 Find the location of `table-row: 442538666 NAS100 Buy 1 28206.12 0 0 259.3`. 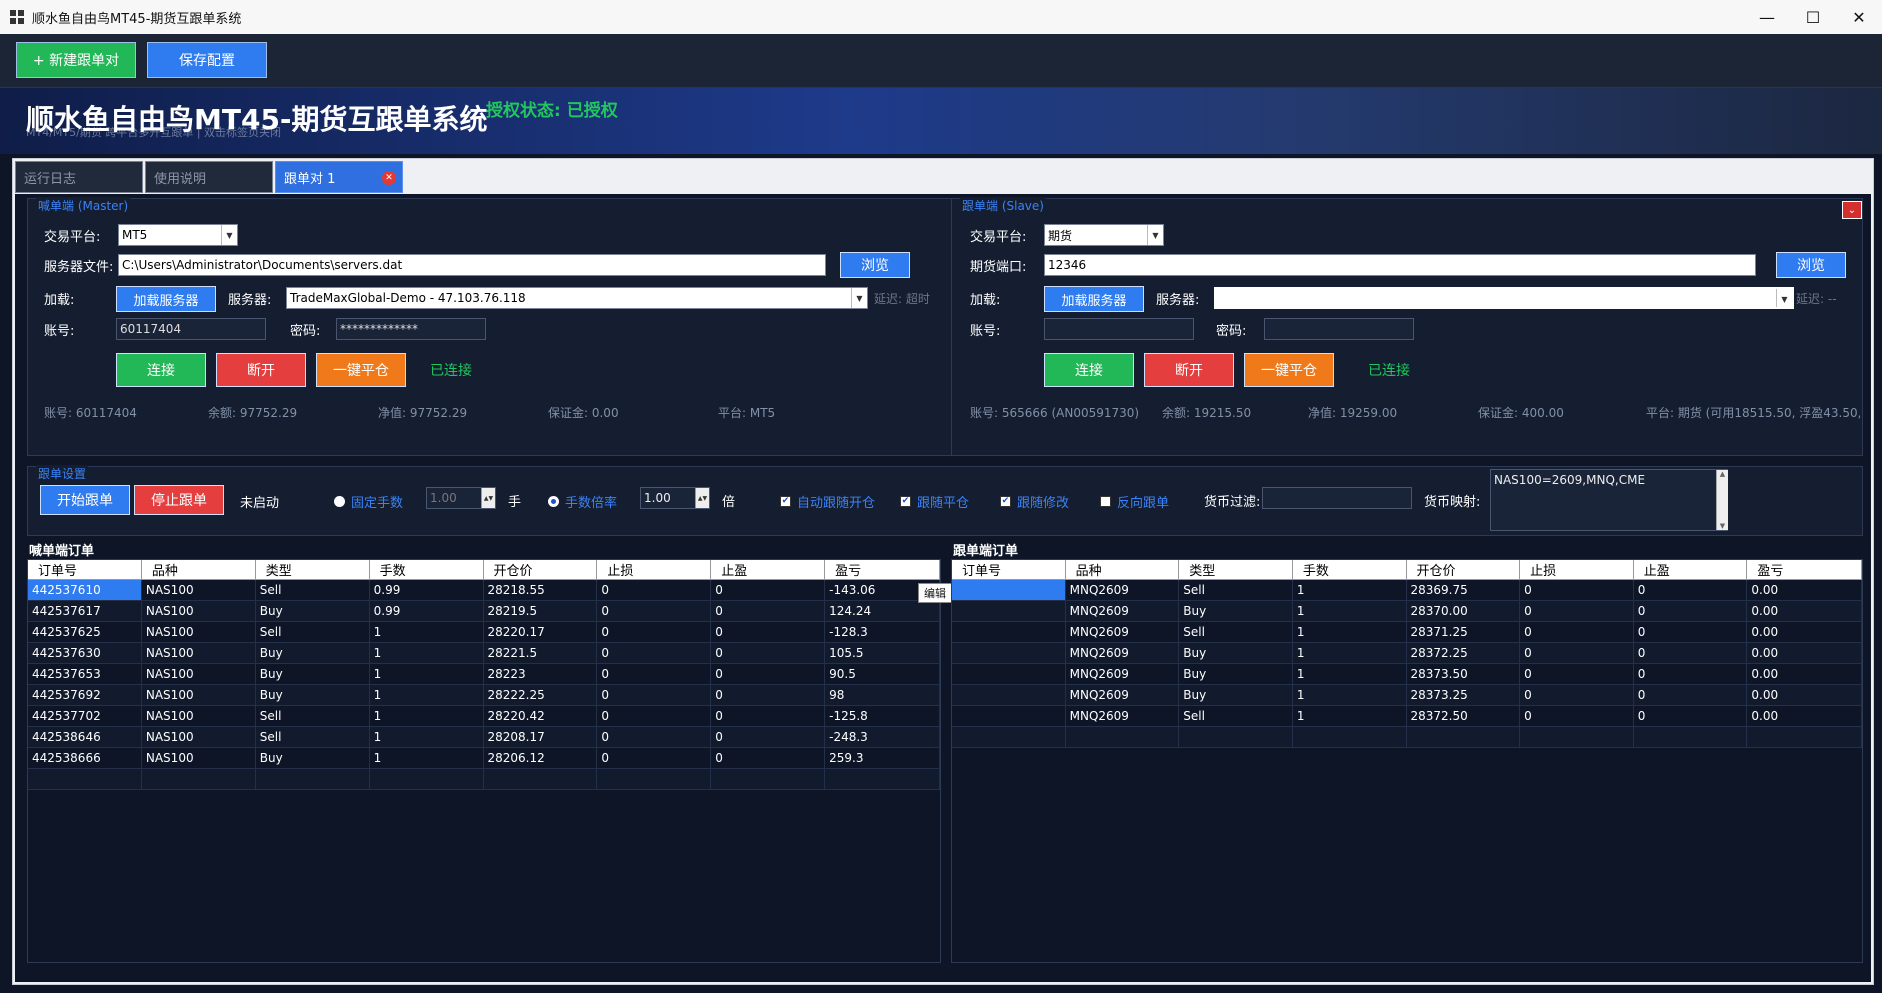

table-row: 442538666 NAS100 Buy 1 28206.12 0 0 259.3 is located at coordinates (484, 758).